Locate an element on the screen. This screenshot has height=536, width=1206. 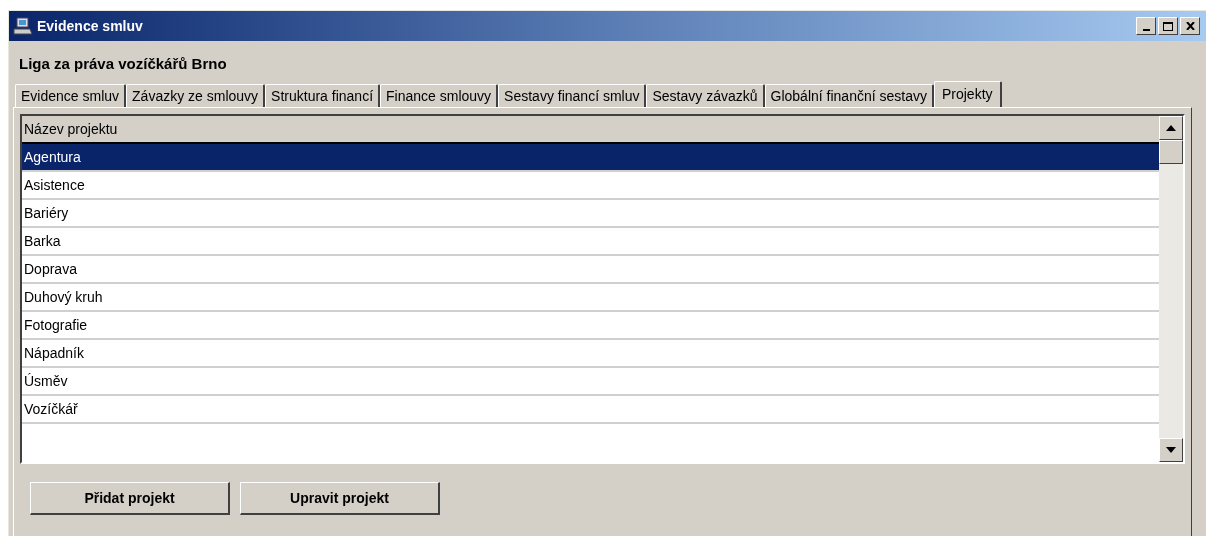
table-row: Agentura is located at coordinates (590, 158).